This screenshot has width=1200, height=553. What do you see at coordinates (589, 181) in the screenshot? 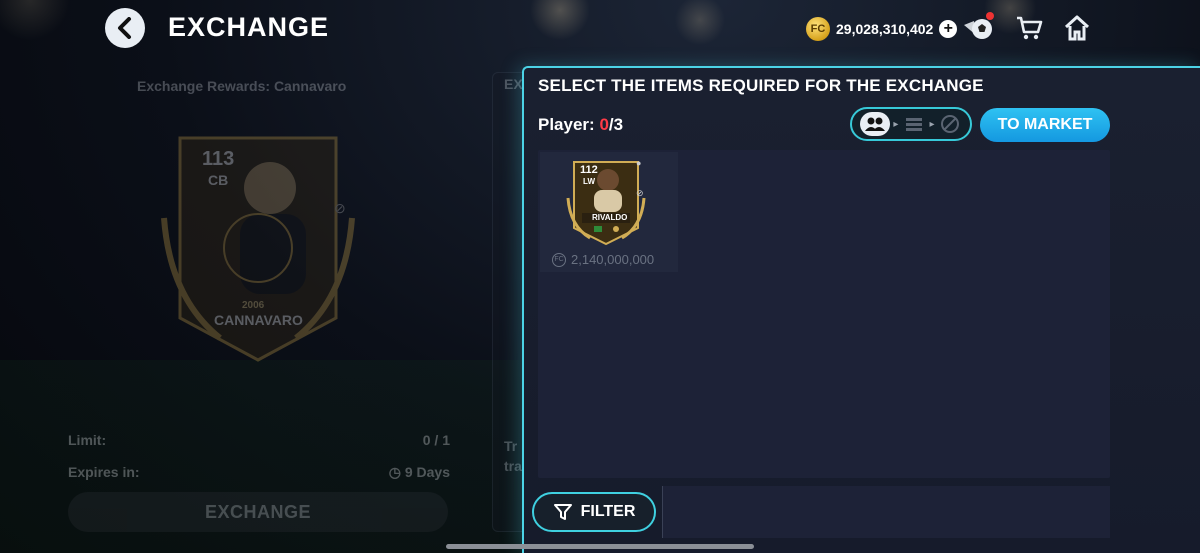
I see `player-card-position: LW` at bounding box center [589, 181].